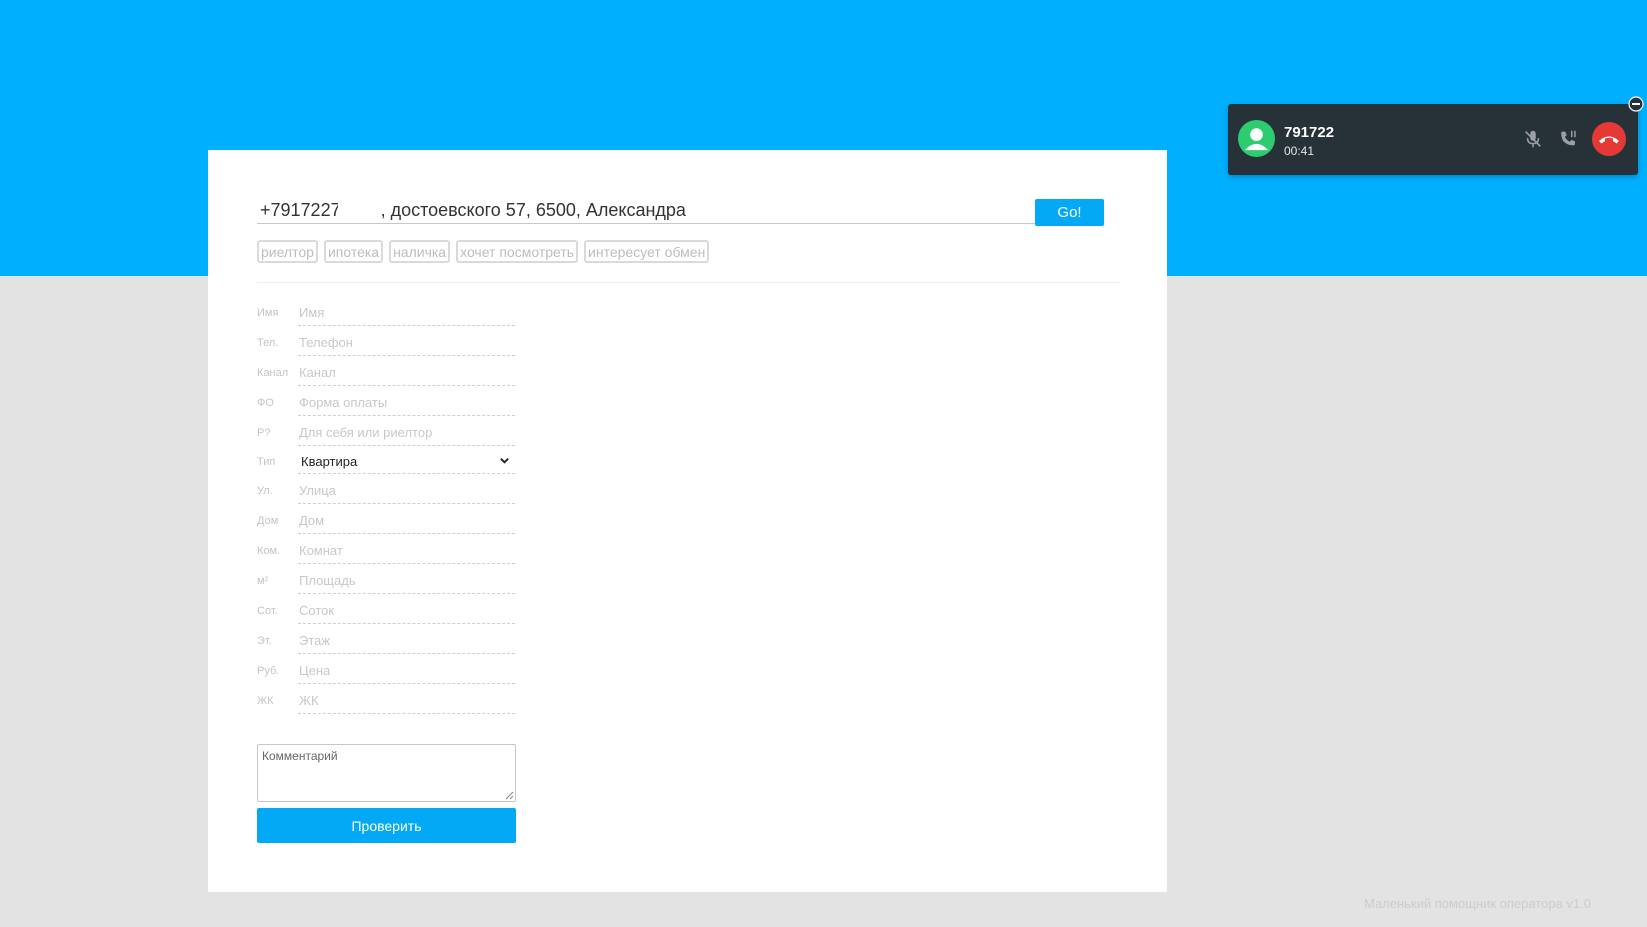 The width and height of the screenshot is (1647, 927). What do you see at coordinates (406, 403) in the screenshot?
I see `payment-form-input` at bounding box center [406, 403].